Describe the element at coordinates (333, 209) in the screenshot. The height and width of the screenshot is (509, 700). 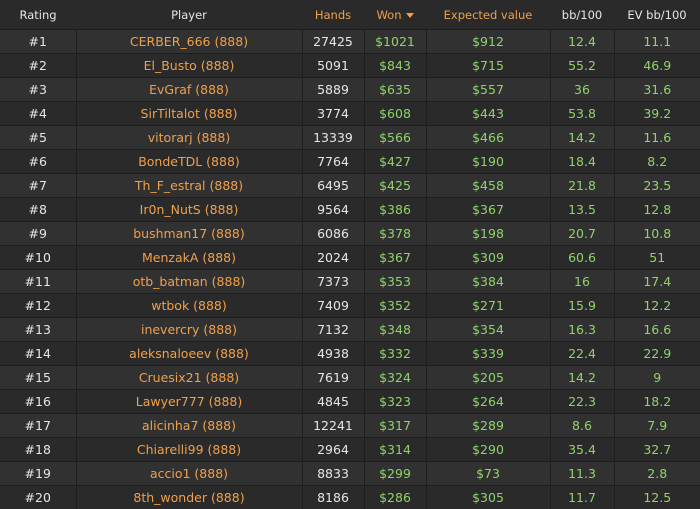
I see `hands-cell: 9564` at that location.